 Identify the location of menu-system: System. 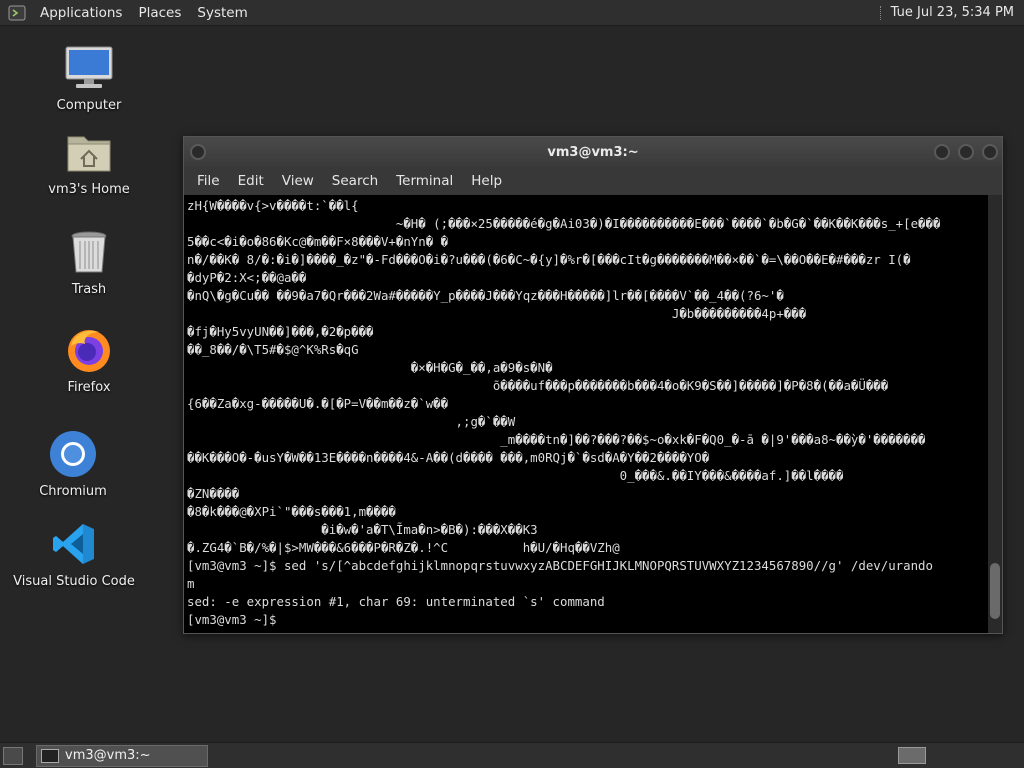
(222, 13).